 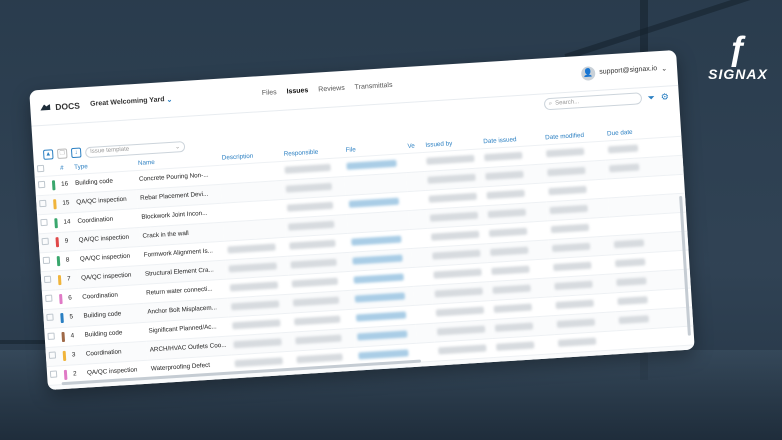 I want to click on row-num: 14, so click(x=67, y=222).